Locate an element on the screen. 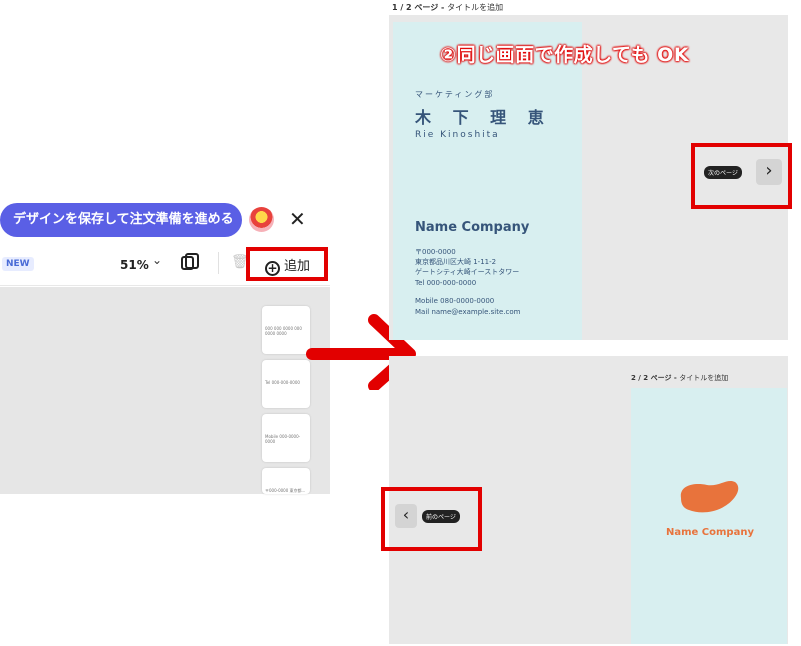 The width and height of the screenshot is (801, 646). card-company-back: Name Company is located at coordinates (710, 532).